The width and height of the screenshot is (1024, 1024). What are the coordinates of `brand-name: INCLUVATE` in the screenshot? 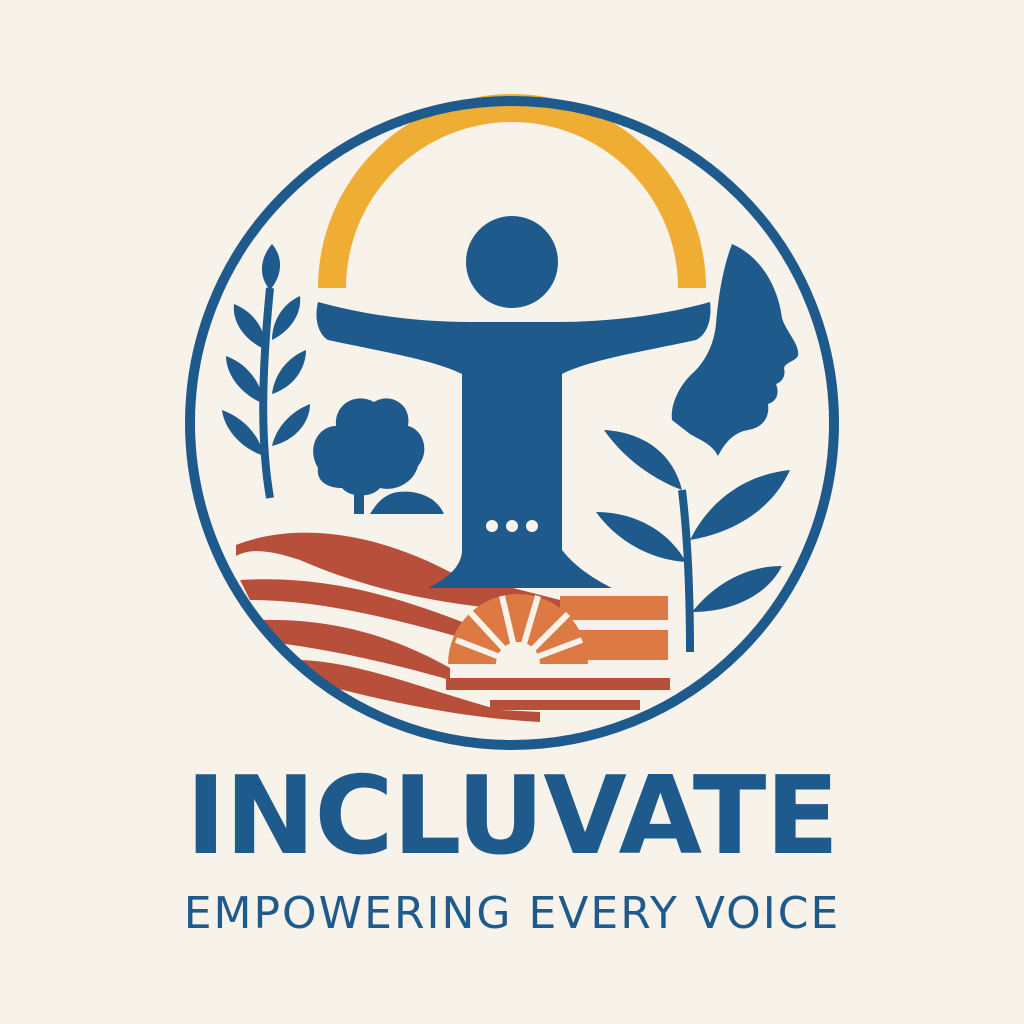 It's located at (512, 816).